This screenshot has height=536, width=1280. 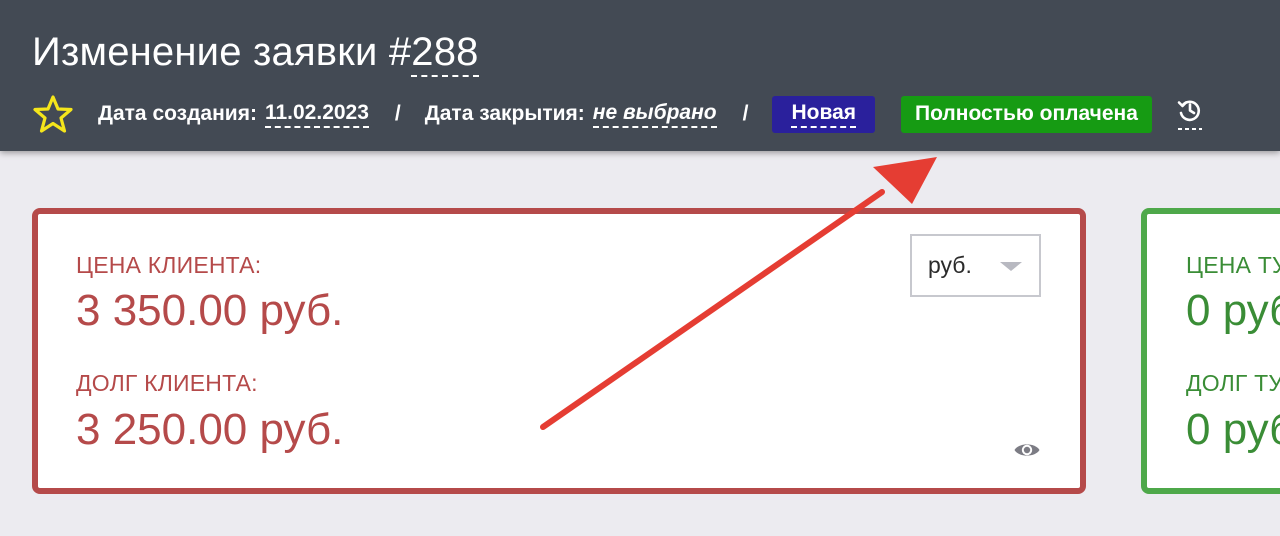 What do you see at coordinates (316, 114) in the screenshot?
I see `created-date-value: 11.02.2023` at bounding box center [316, 114].